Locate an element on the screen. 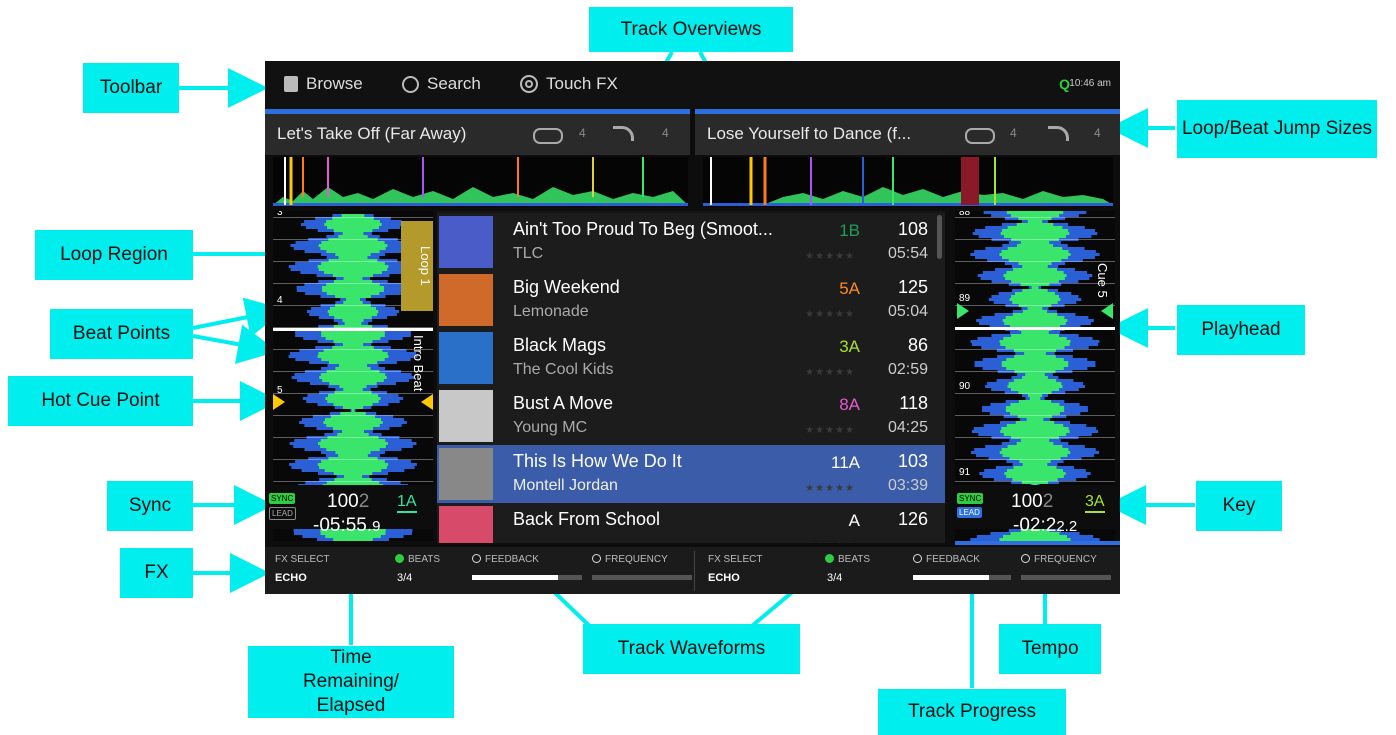  track-artist: Lemonade is located at coordinates (551, 311).